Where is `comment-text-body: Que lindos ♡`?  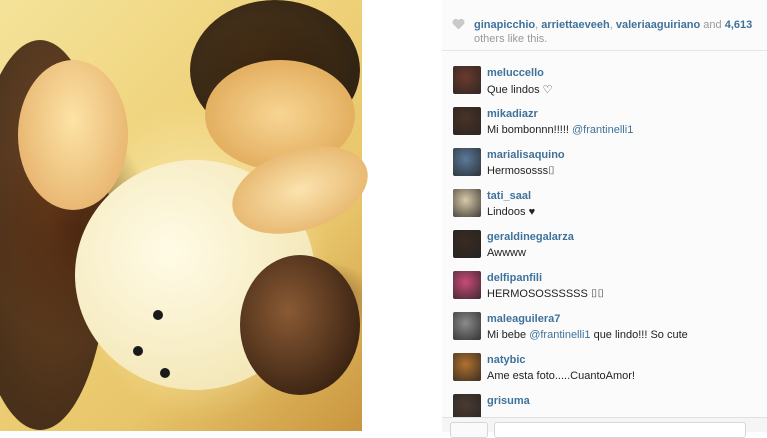 comment-text-body: Que lindos ♡ is located at coordinates (520, 90).